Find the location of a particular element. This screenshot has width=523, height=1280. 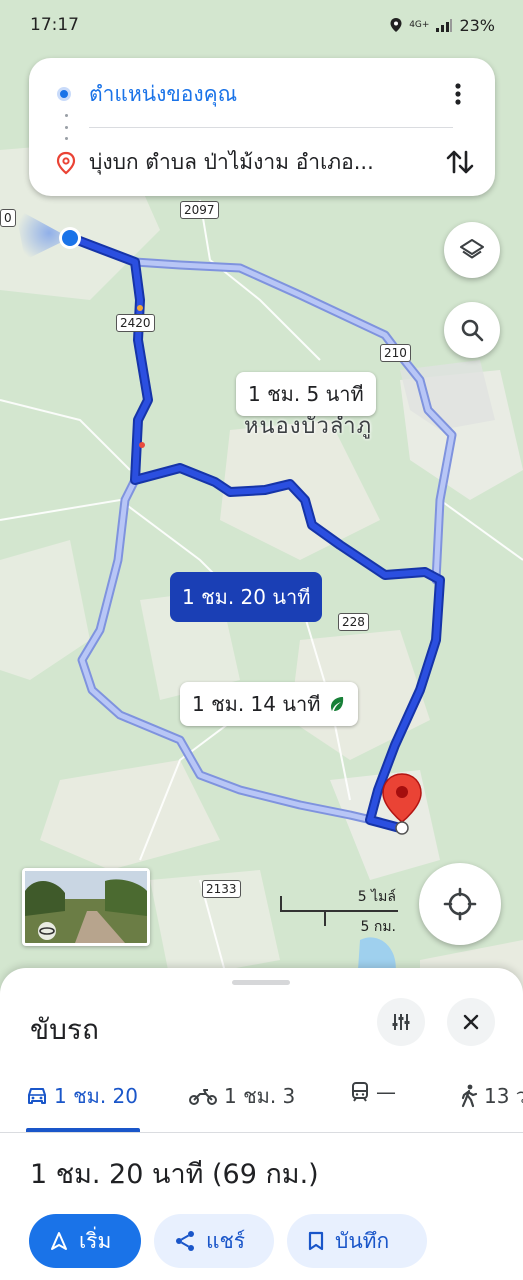

share-icon is located at coordinates (185, 1241).